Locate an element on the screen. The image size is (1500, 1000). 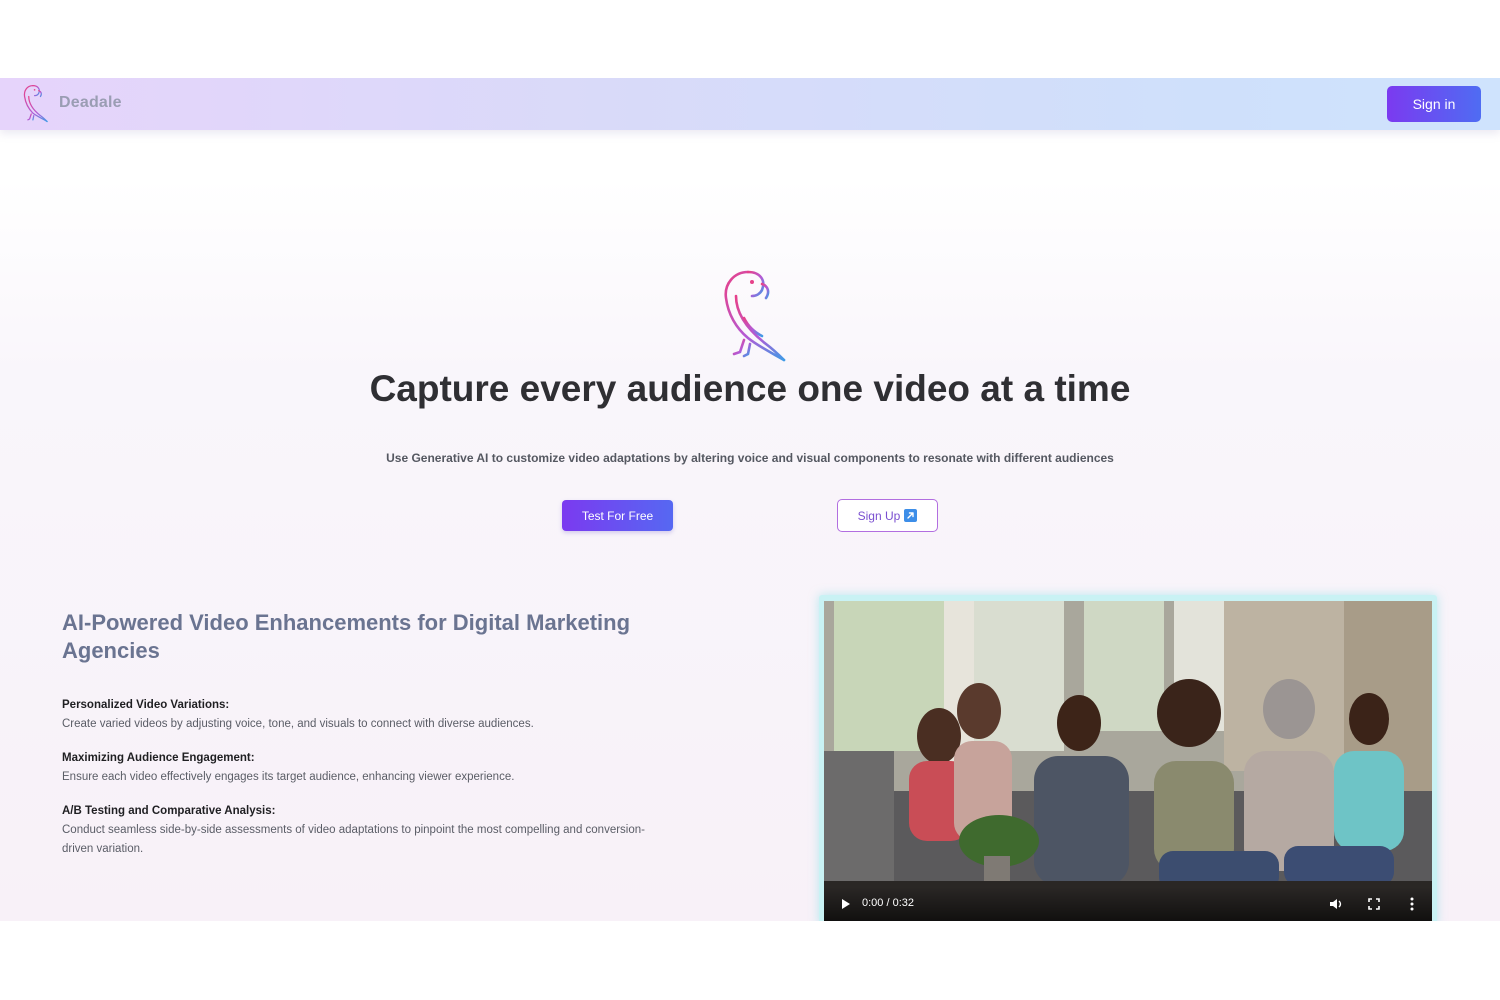
video-thumbnail is located at coordinates (1128, 761).